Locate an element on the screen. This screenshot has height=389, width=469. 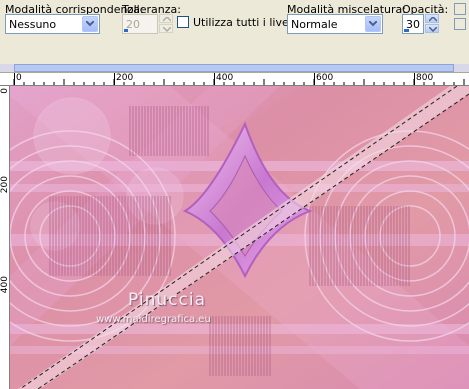
opacity-input: 30 is located at coordinates (413, 24).